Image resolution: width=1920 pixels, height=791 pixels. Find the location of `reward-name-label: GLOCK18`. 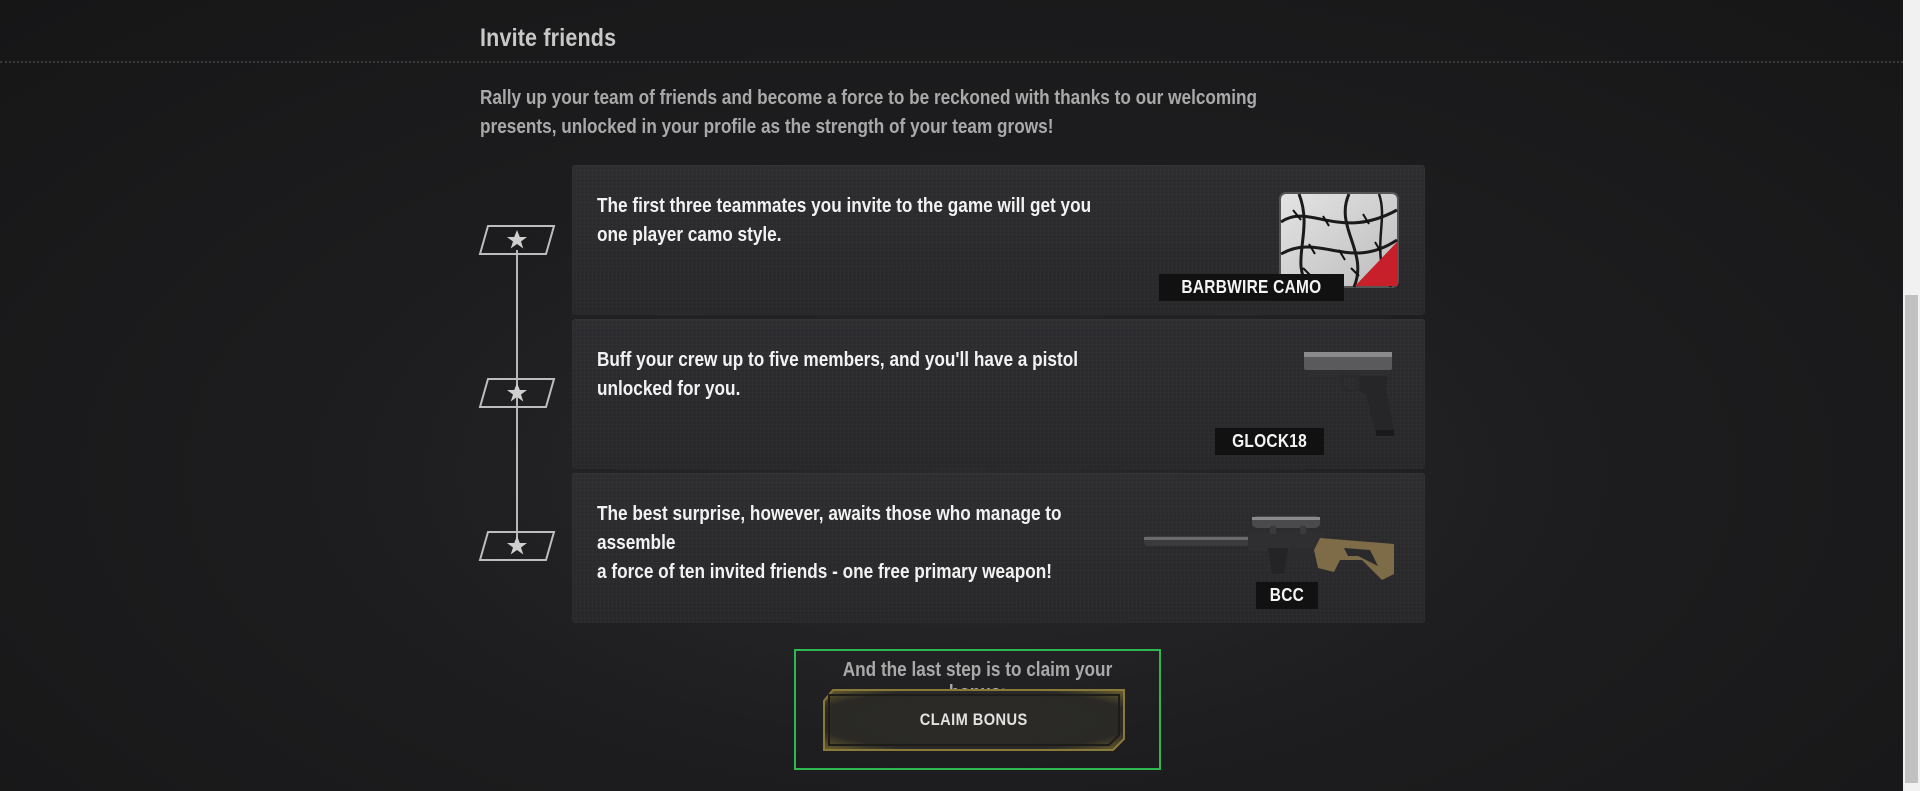

reward-name-label: GLOCK18 is located at coordinates (1270, 441).